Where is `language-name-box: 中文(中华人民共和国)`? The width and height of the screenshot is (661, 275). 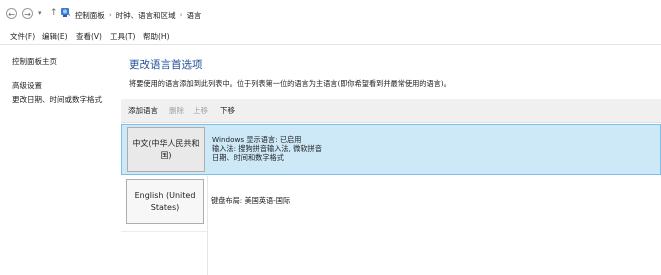 language-name-box: 中文(中华人民共和国) is located at coordinates (166, 149).